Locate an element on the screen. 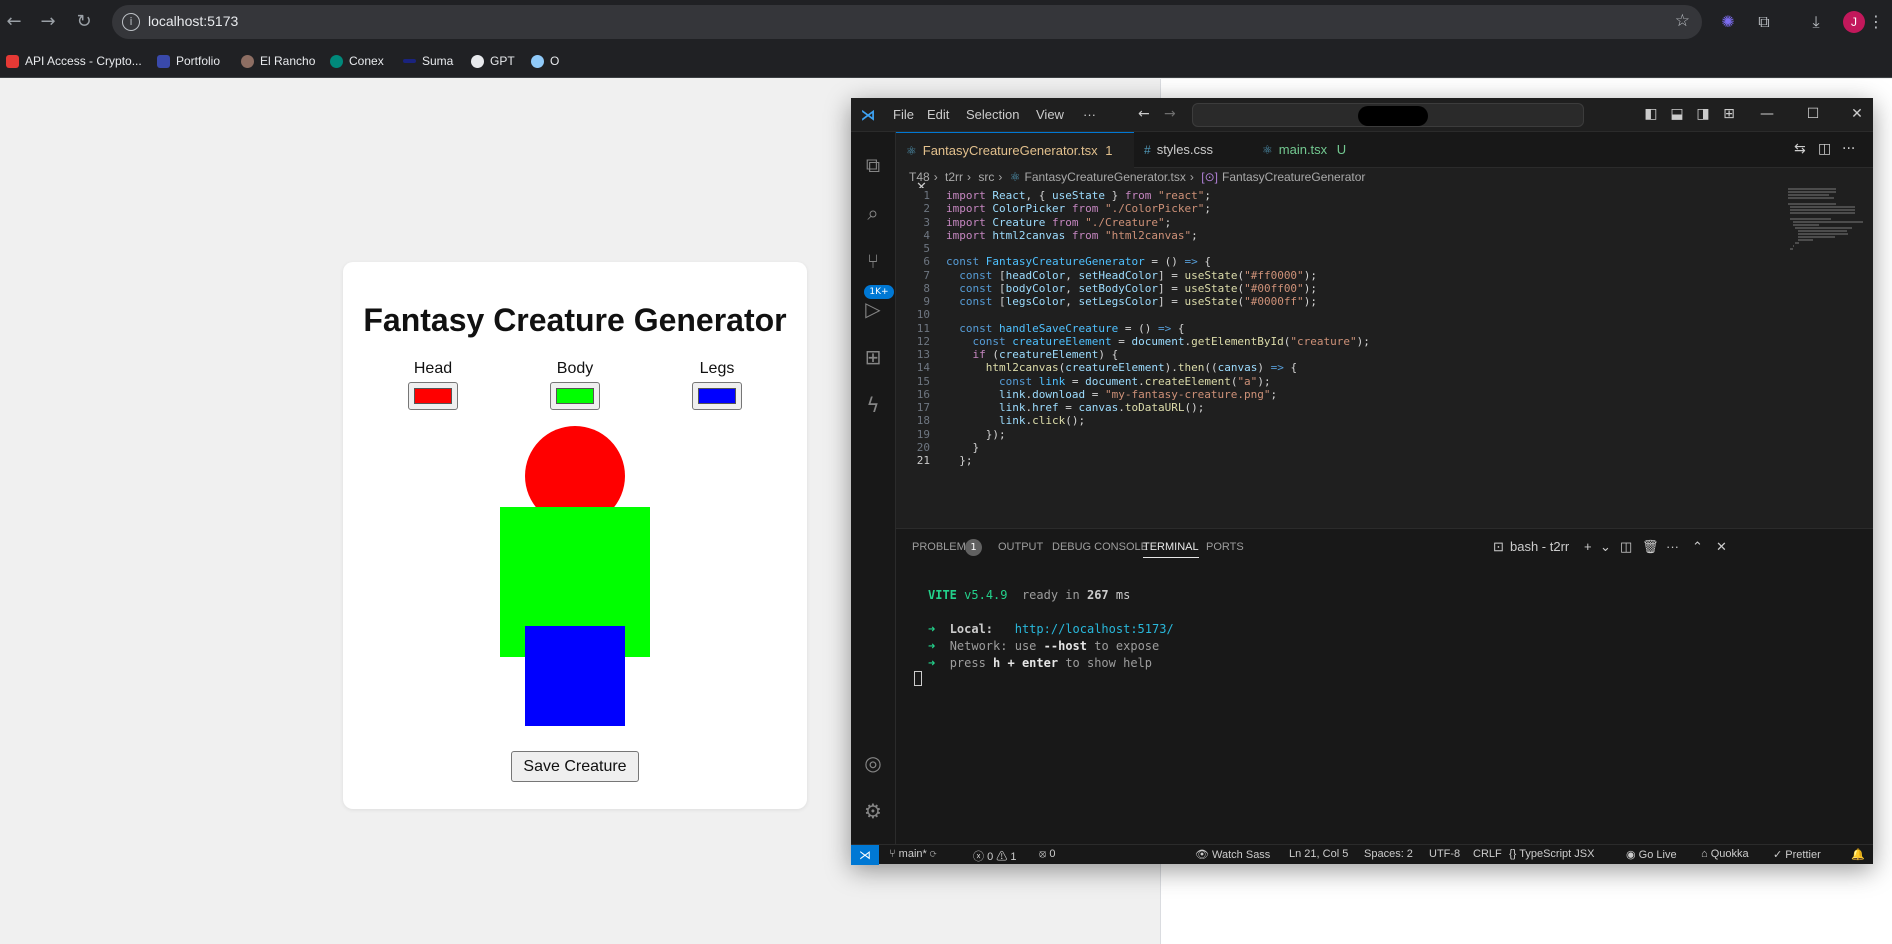  bookmark-item: O is located at coordinates (545, 61).